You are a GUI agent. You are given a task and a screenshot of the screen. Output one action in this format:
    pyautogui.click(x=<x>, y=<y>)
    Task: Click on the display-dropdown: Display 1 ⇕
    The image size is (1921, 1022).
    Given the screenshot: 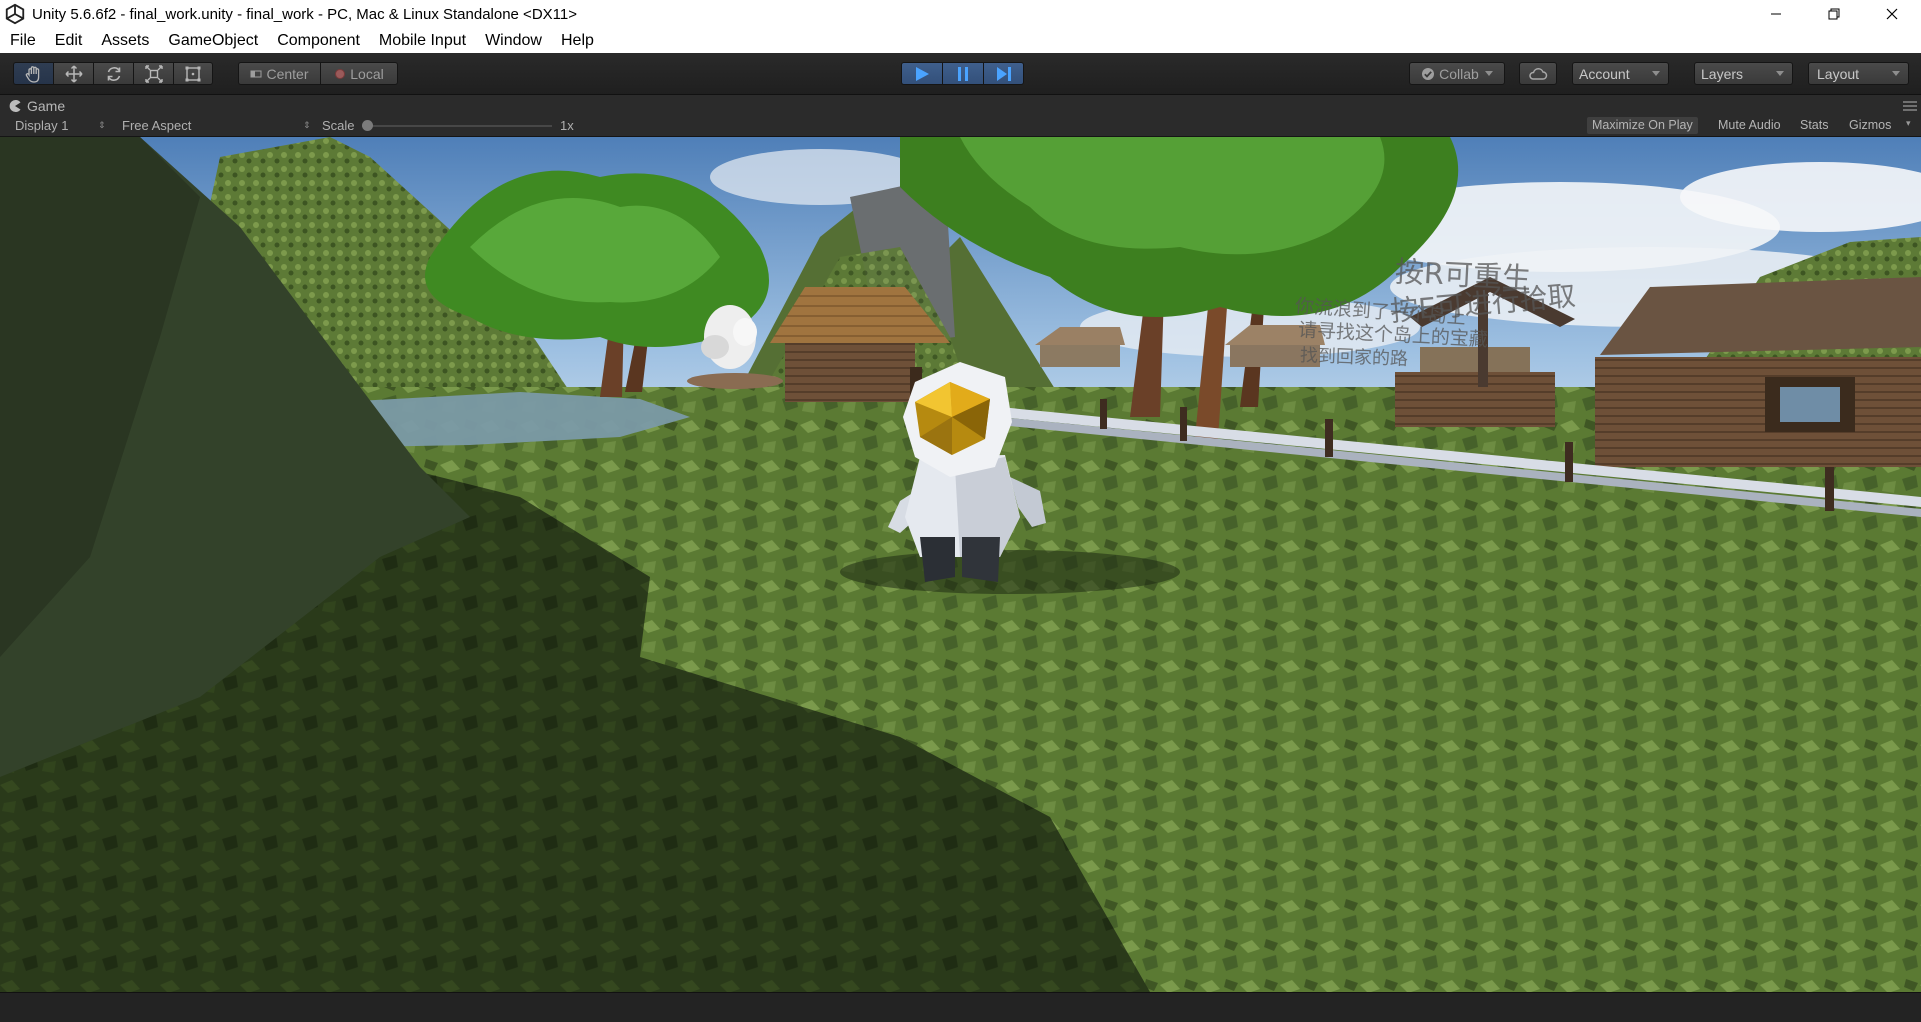 What is the action you would take?
    pyautogui.click(x=60, y=125)
    